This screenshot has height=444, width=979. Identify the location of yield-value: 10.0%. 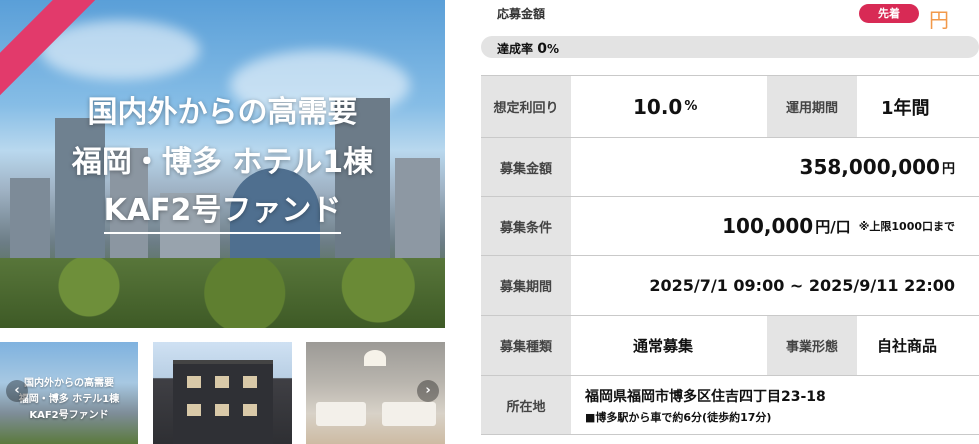
(665, 106).